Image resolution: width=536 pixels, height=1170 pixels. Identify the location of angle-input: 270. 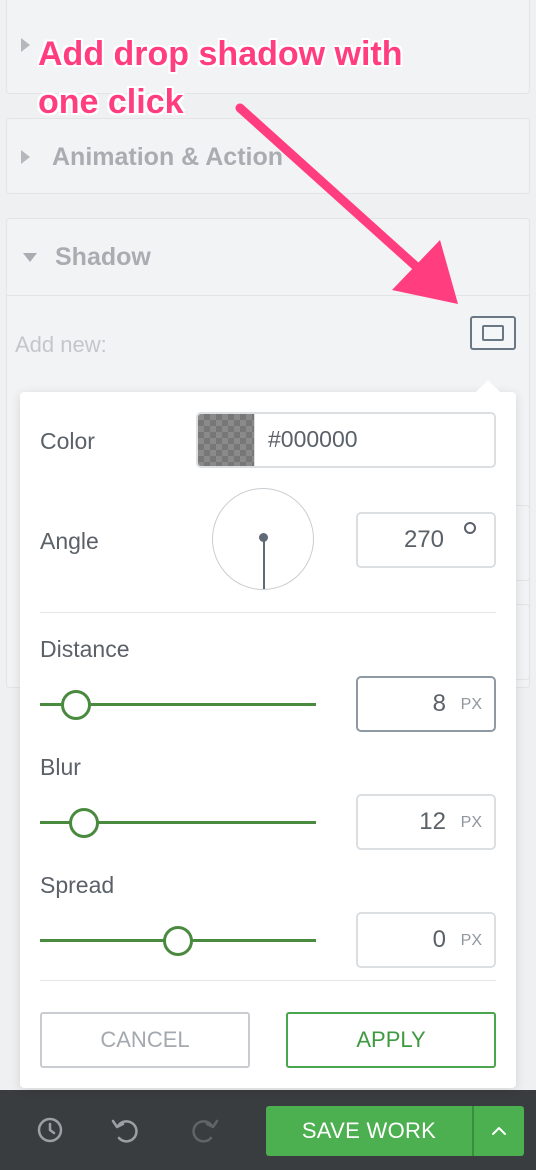
(426, 540).